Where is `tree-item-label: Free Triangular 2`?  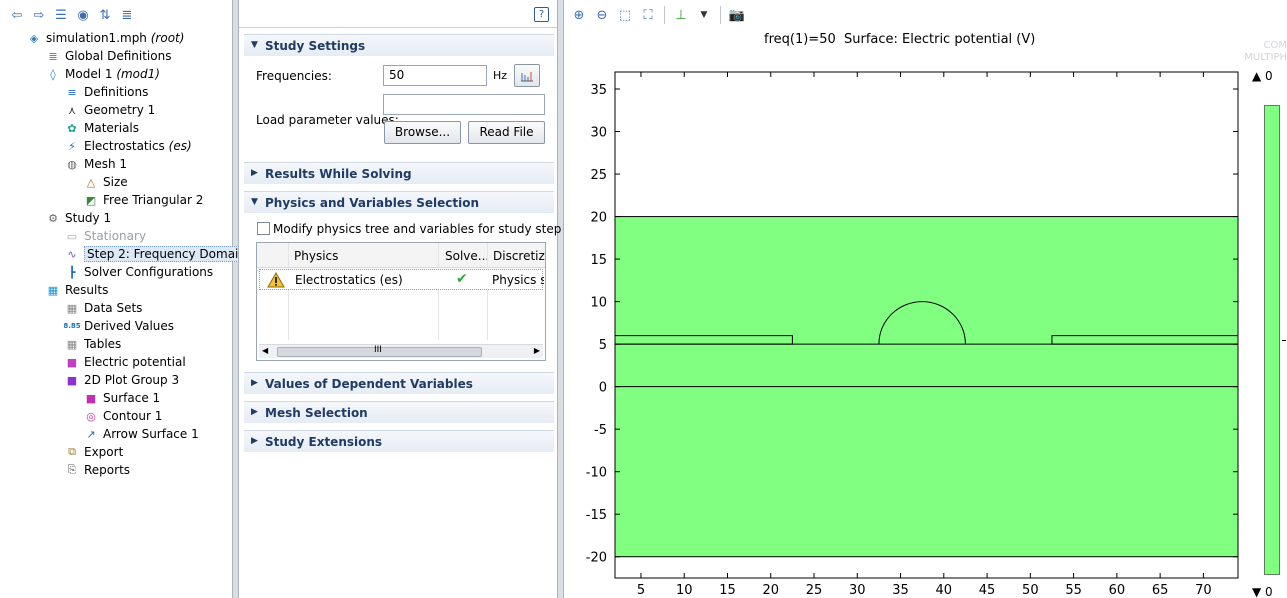
tree-item-label: Free Triangular 2 is located at coordinates (153, 200).